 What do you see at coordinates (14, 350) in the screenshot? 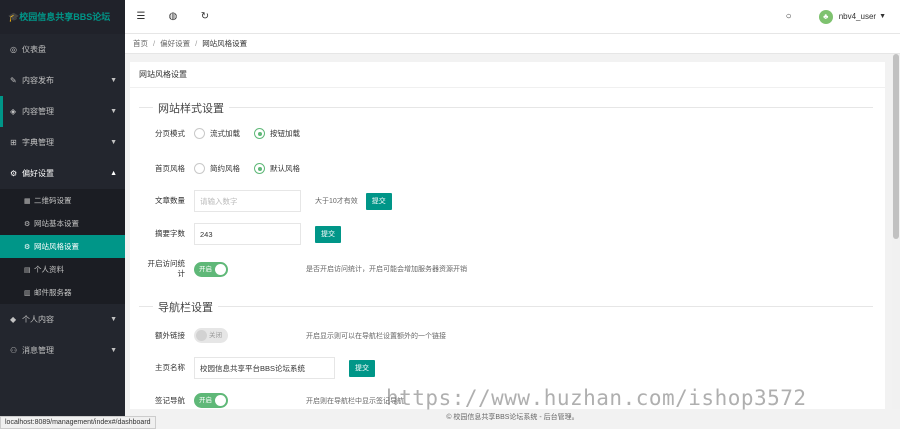
I see `user-icon: ⚇` at bounding box center [14, 350].